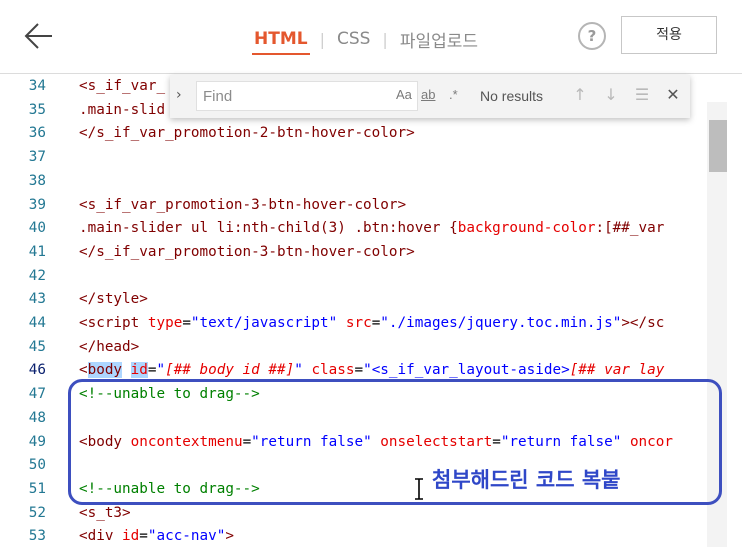  Describe the element at coordinates (643, 323) in the screenshot. I see `code-token: ></sc` at that location.